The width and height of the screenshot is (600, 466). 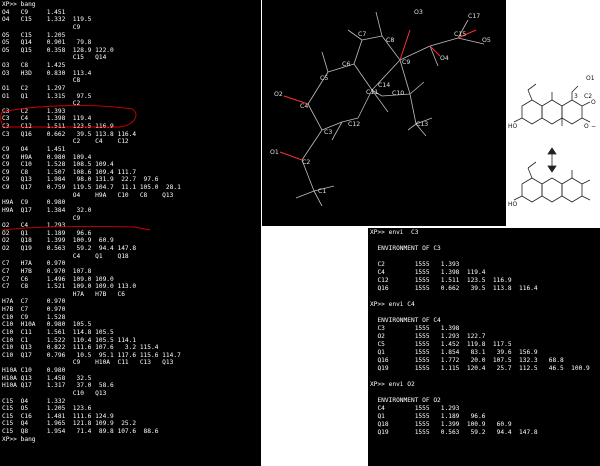 I want to click on atom-label-c12: C12, so click(x=354, y=124).